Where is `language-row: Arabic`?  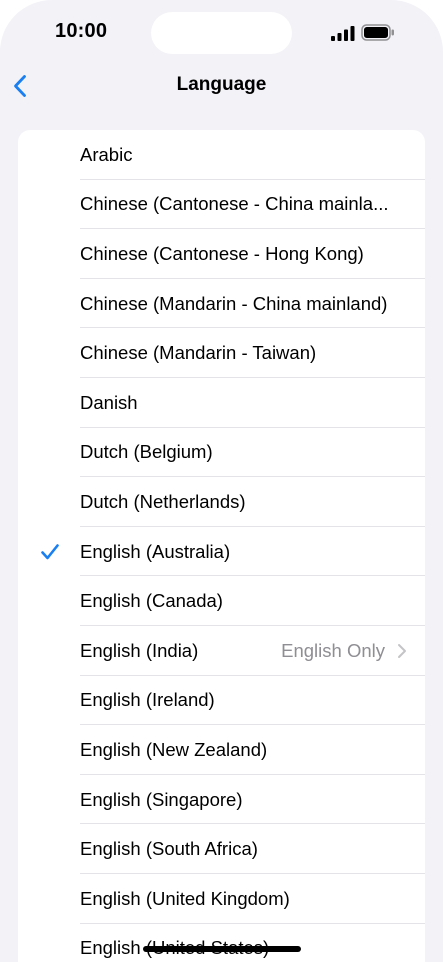 language-row: Arabic is located at coordinates (221, 155).